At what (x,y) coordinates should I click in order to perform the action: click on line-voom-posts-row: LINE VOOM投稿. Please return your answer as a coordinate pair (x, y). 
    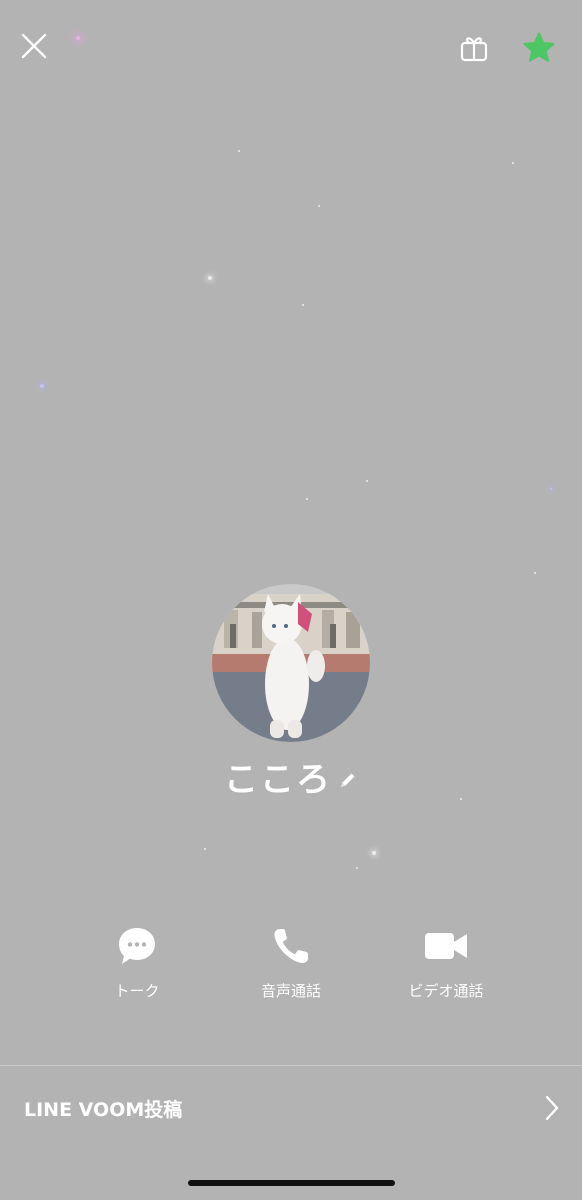
    Looking at the image, I should click on (291, 1108).